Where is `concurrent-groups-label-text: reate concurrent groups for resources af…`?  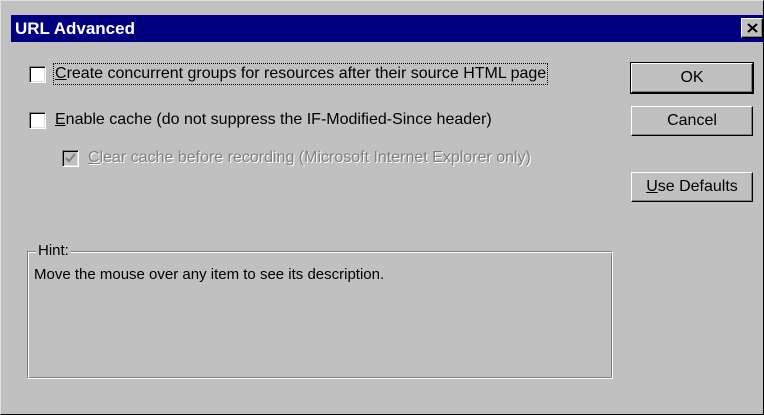 concurrent-groups-label-text: reate concurrent groups for resources af… is located at coordinates (306, 73).